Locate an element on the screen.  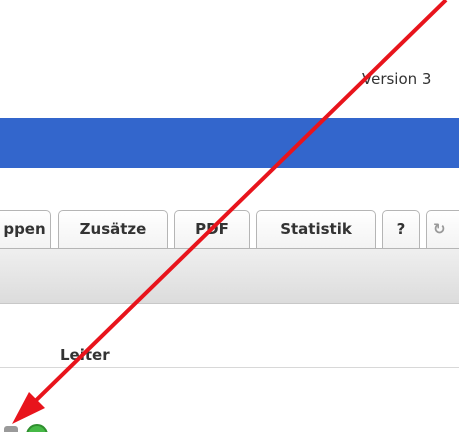
column-header-leiter: Leiter is located at coordinates (85, 355).